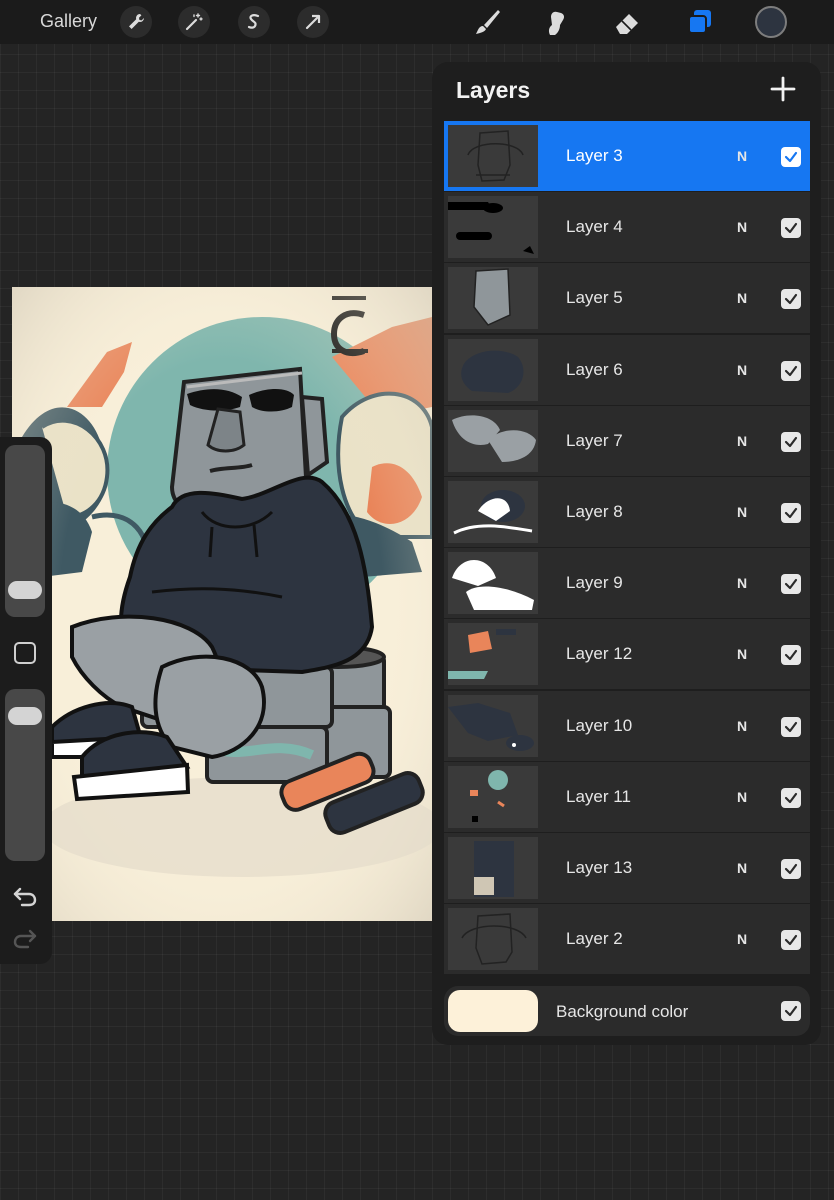 Image resolution: width=834 pixels, height=1200 pixels. What do you see at coordinates (594, 227) in the screenshot?
I see `layer-name: Layer 4` at bounding box center [594, 227].